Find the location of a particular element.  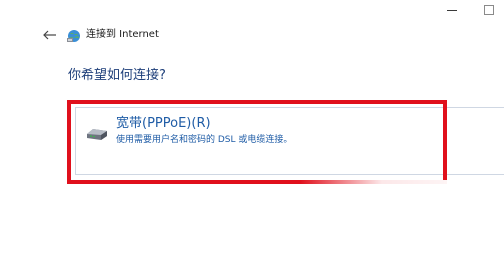

broadband-modem-icon is located at coordinates (97, 134).